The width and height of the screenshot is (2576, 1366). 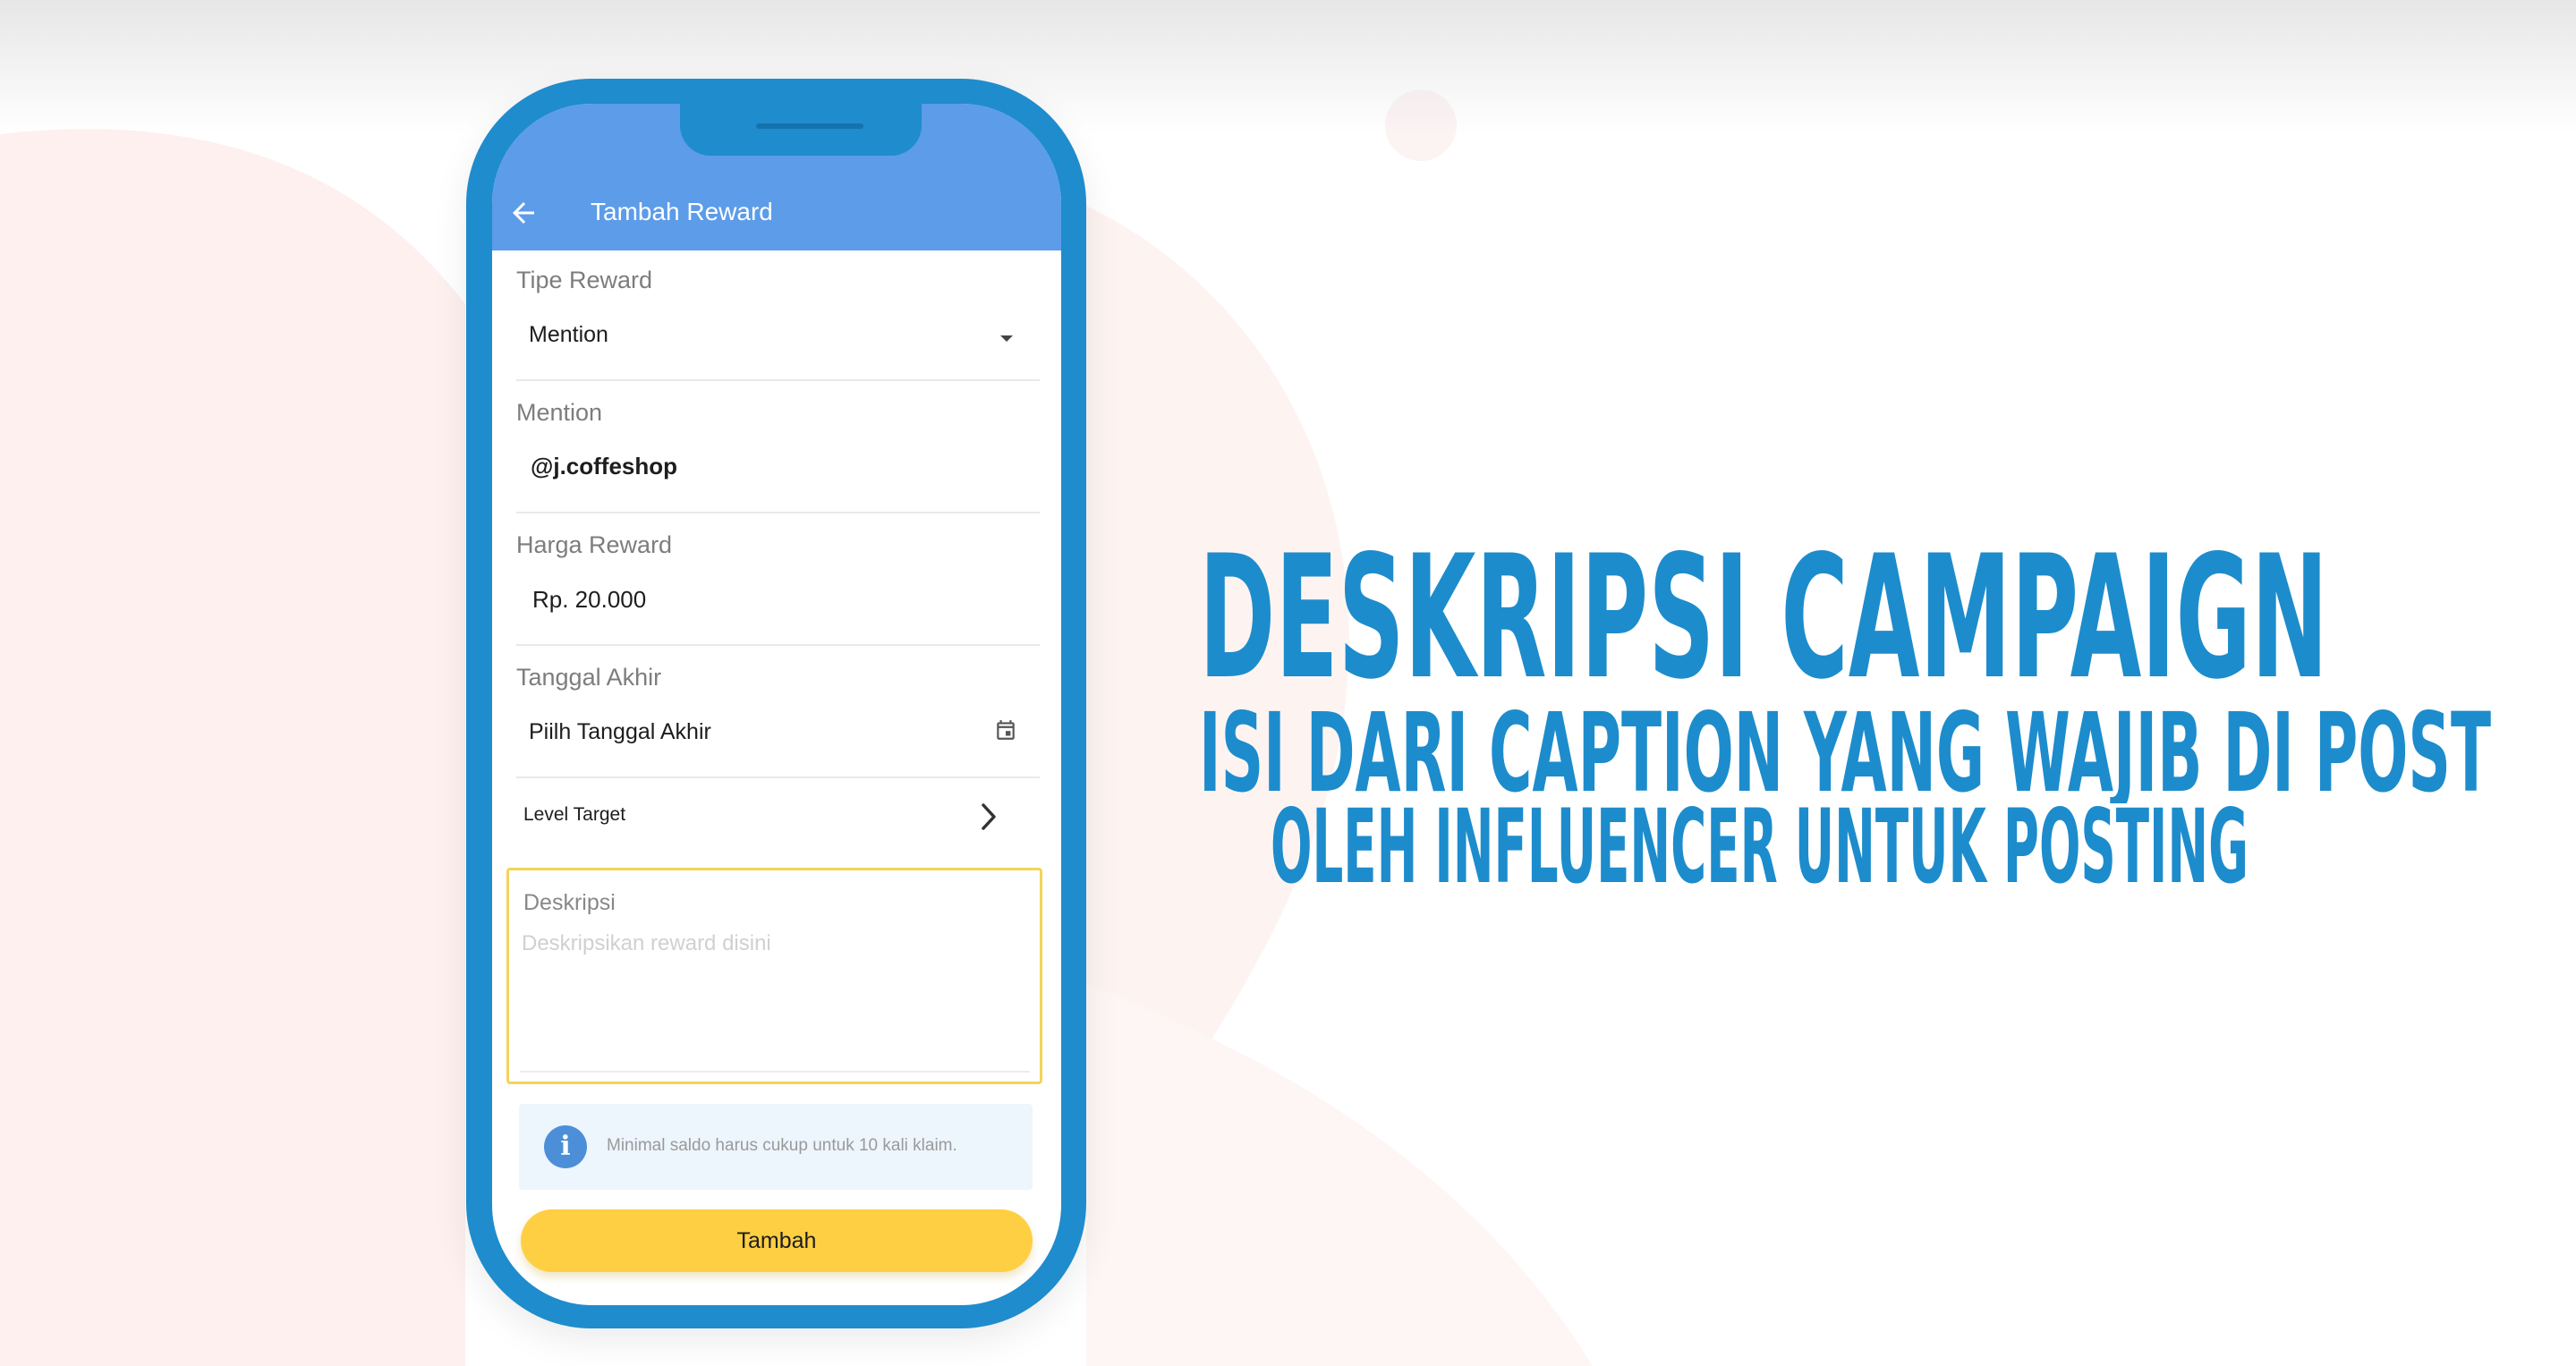 I want to click on reward-type-label: Tipe Reward, so click(x=584, y=280).